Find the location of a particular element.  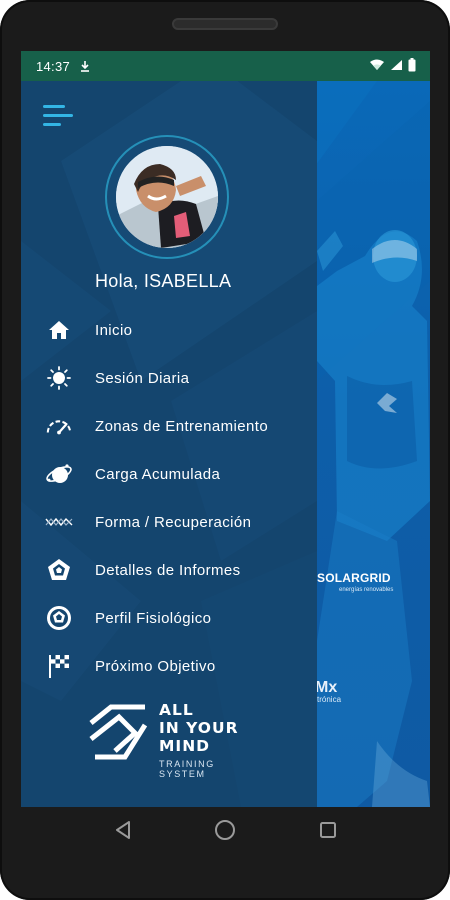

system-nav-bar is located at coordinates (225, 830).